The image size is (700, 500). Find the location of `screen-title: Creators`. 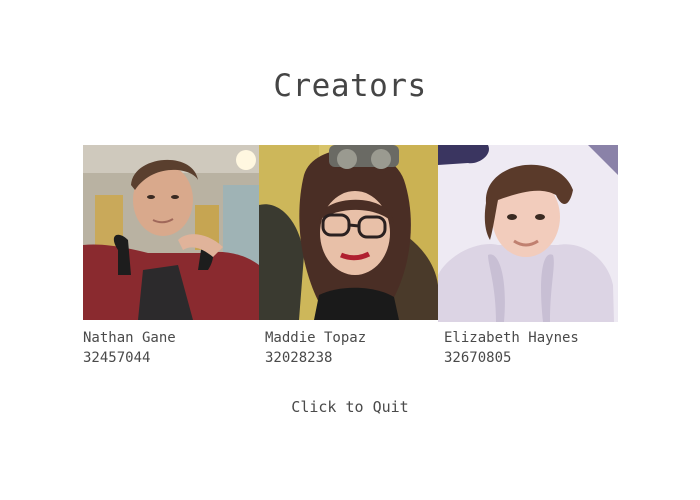

screen-title: Creators is located at coordinates (350, 86).